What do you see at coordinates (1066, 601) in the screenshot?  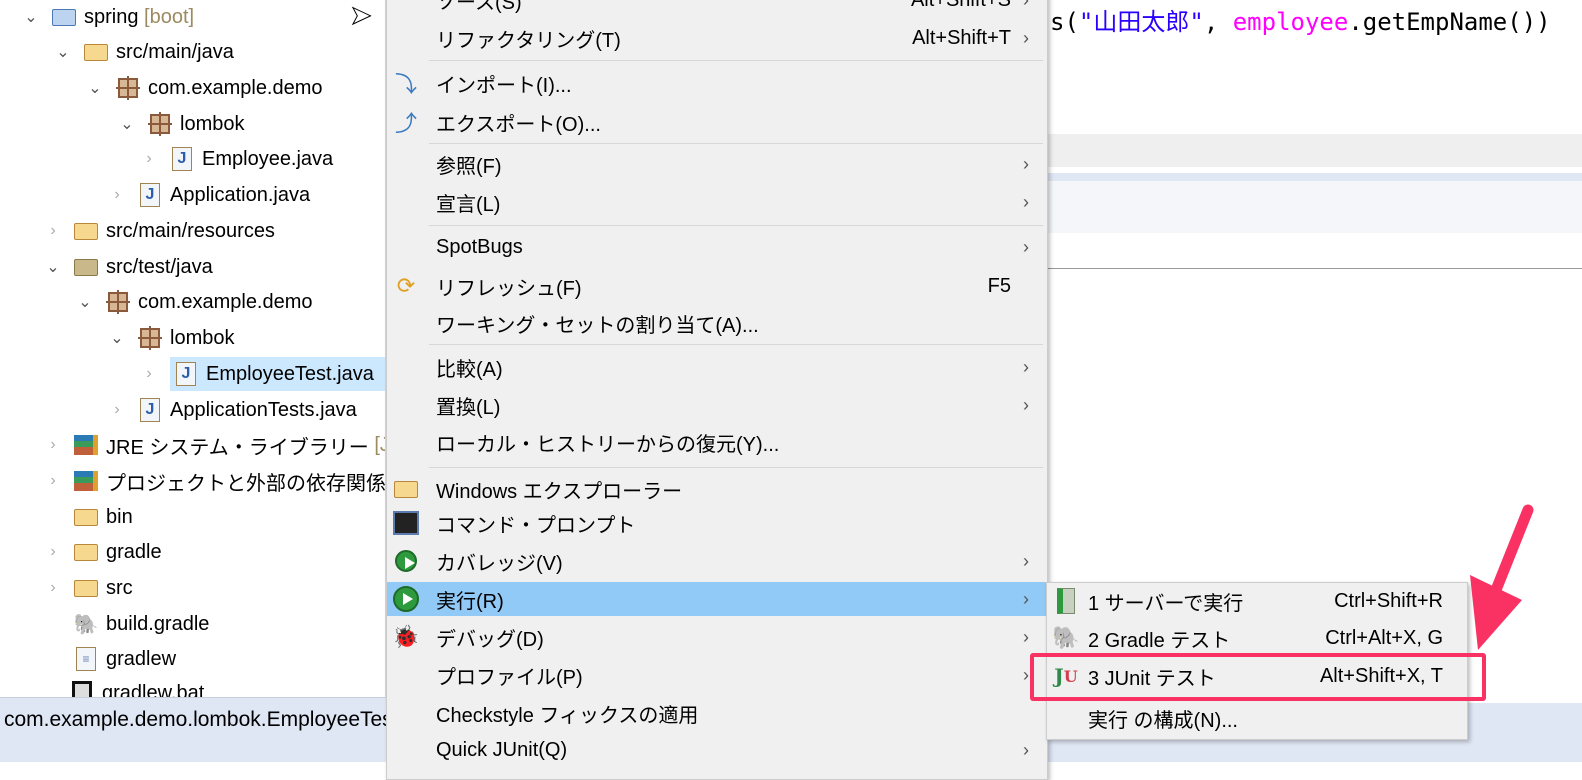 I see `server-run-icon` at bounding box center [1066, 601].